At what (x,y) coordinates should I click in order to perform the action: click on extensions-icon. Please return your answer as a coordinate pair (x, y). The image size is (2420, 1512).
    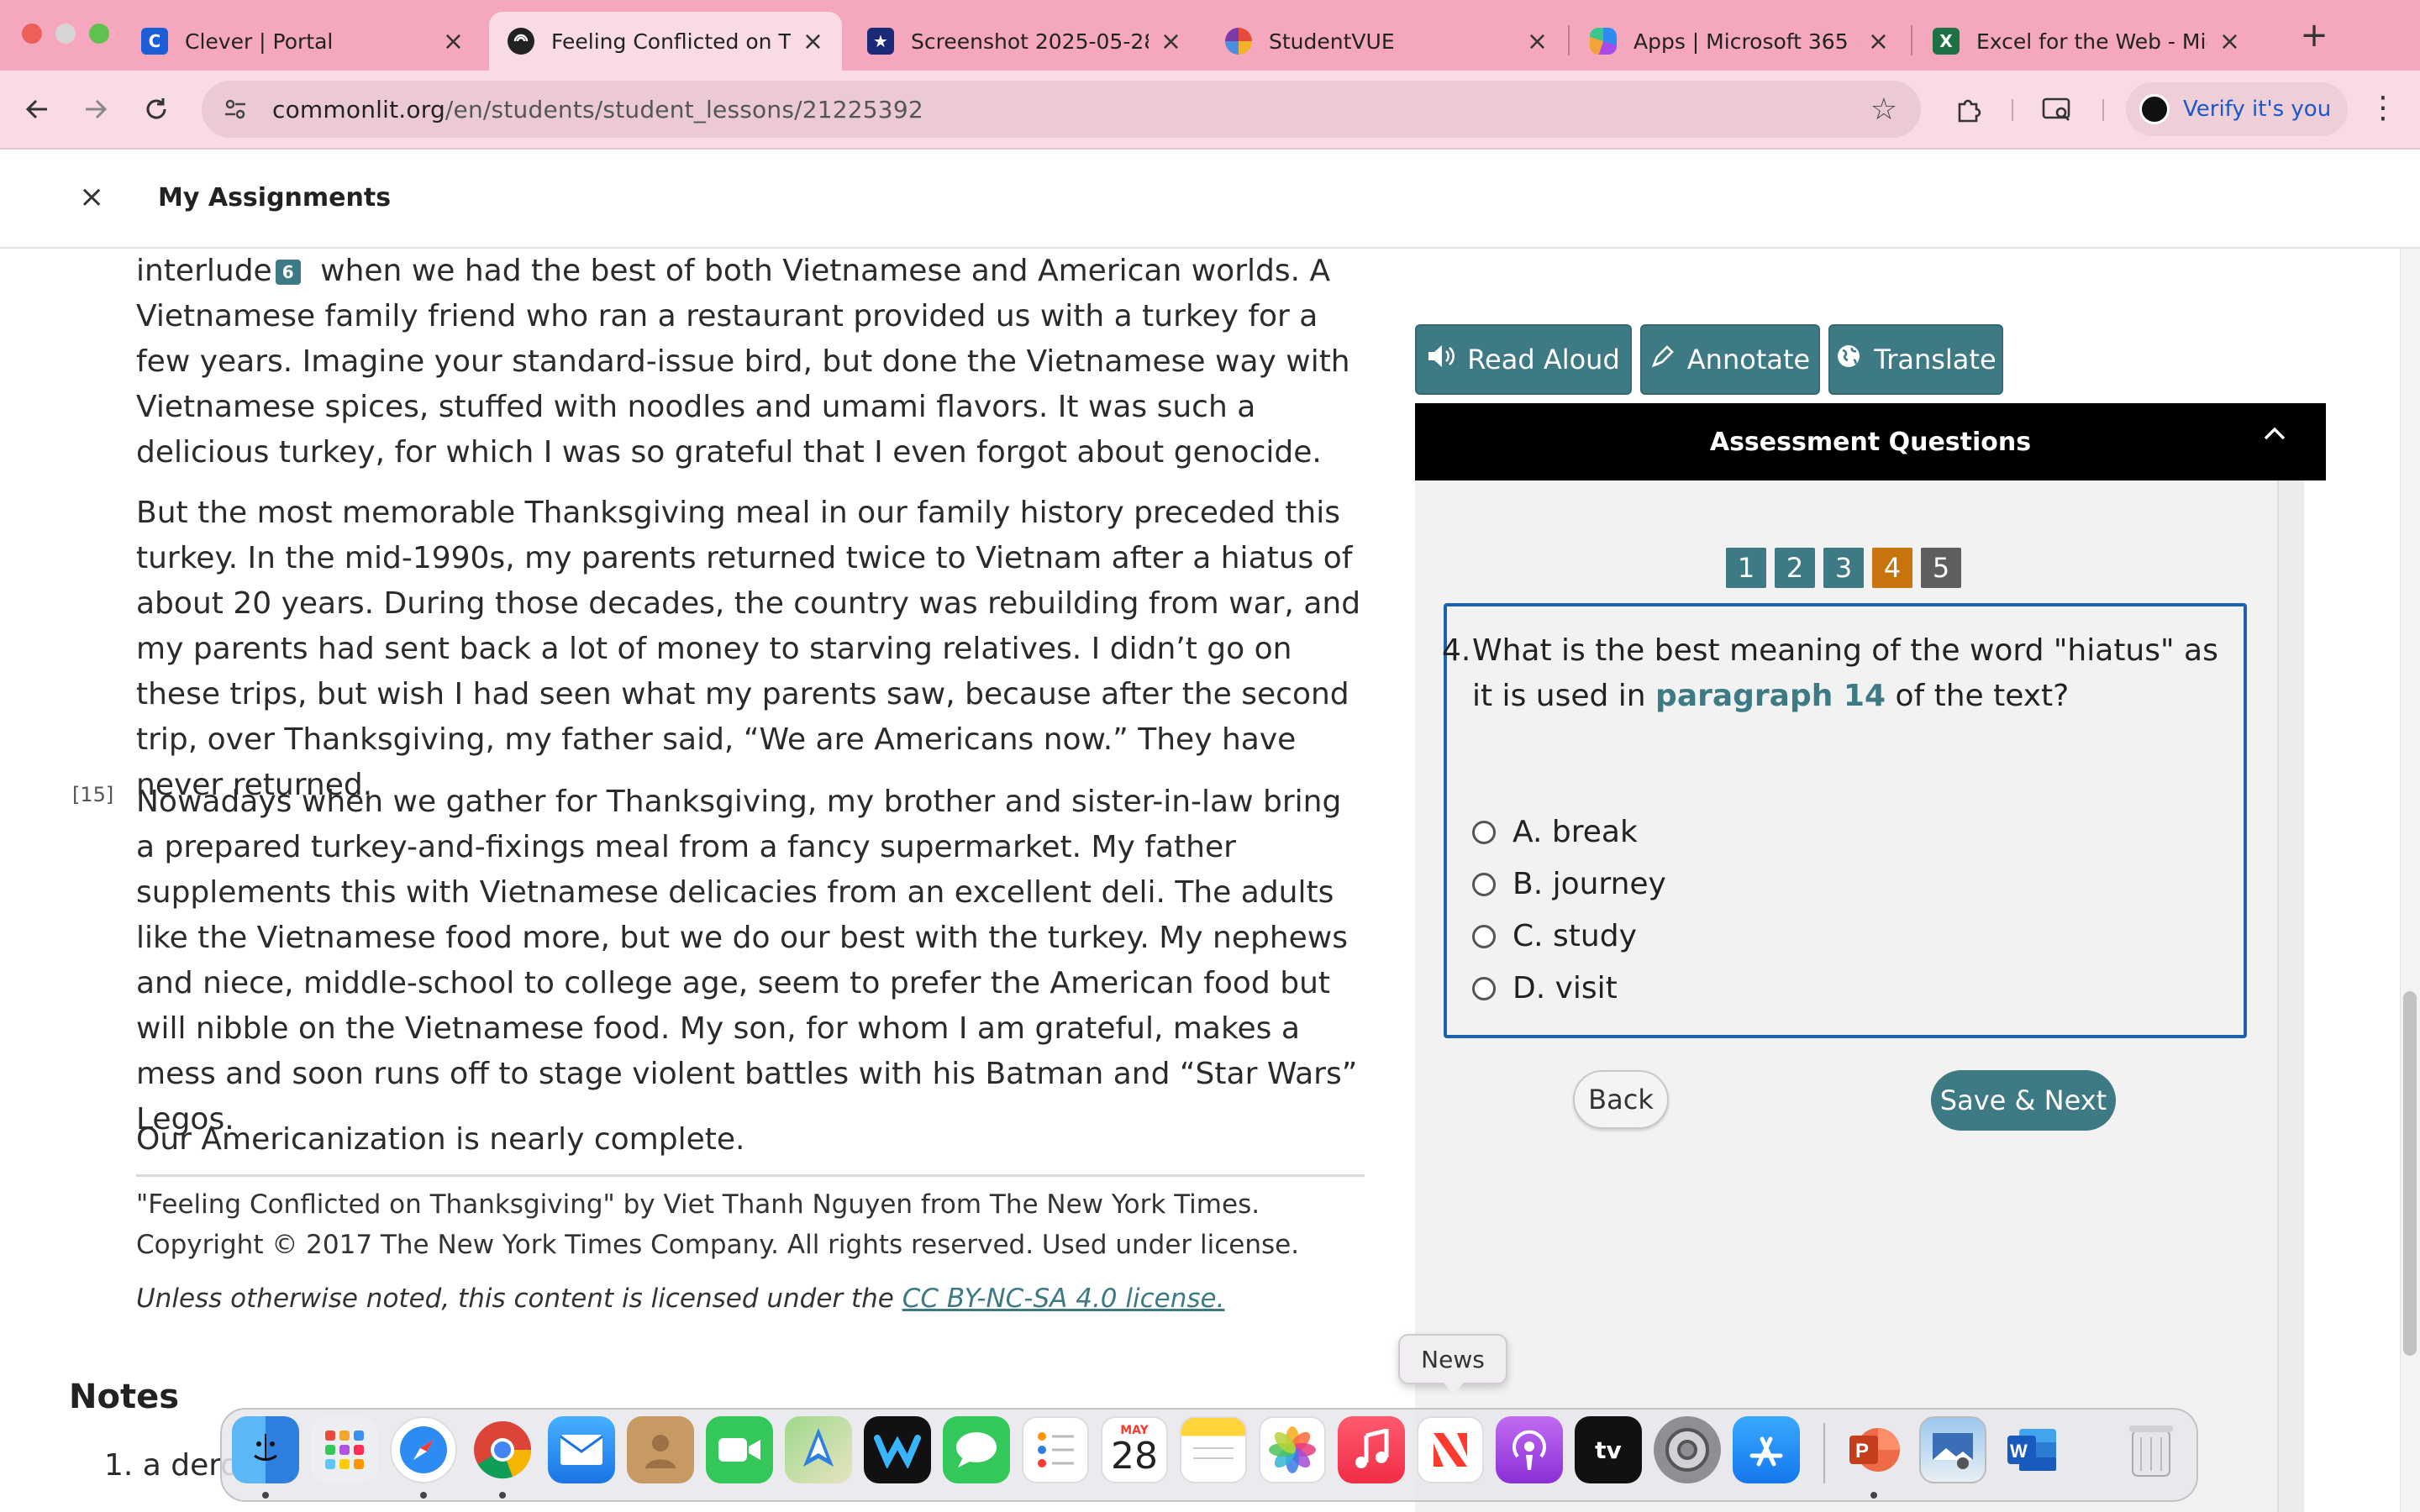
    Looking at the image, I should click on (1968, 109).